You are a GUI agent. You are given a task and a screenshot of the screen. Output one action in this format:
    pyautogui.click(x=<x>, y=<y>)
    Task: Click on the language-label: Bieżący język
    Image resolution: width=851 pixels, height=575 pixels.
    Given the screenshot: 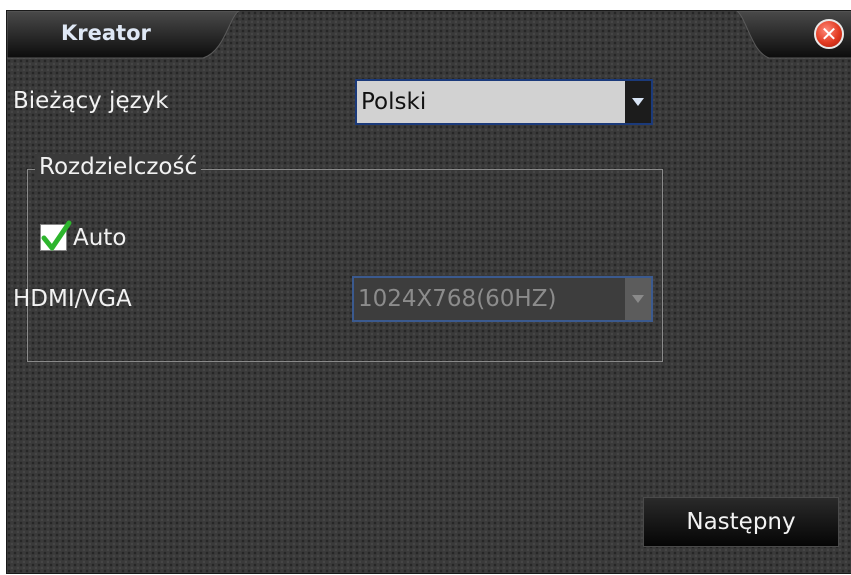 What is the action you would take?
    pyautogui.click(x=91, y=101)
    